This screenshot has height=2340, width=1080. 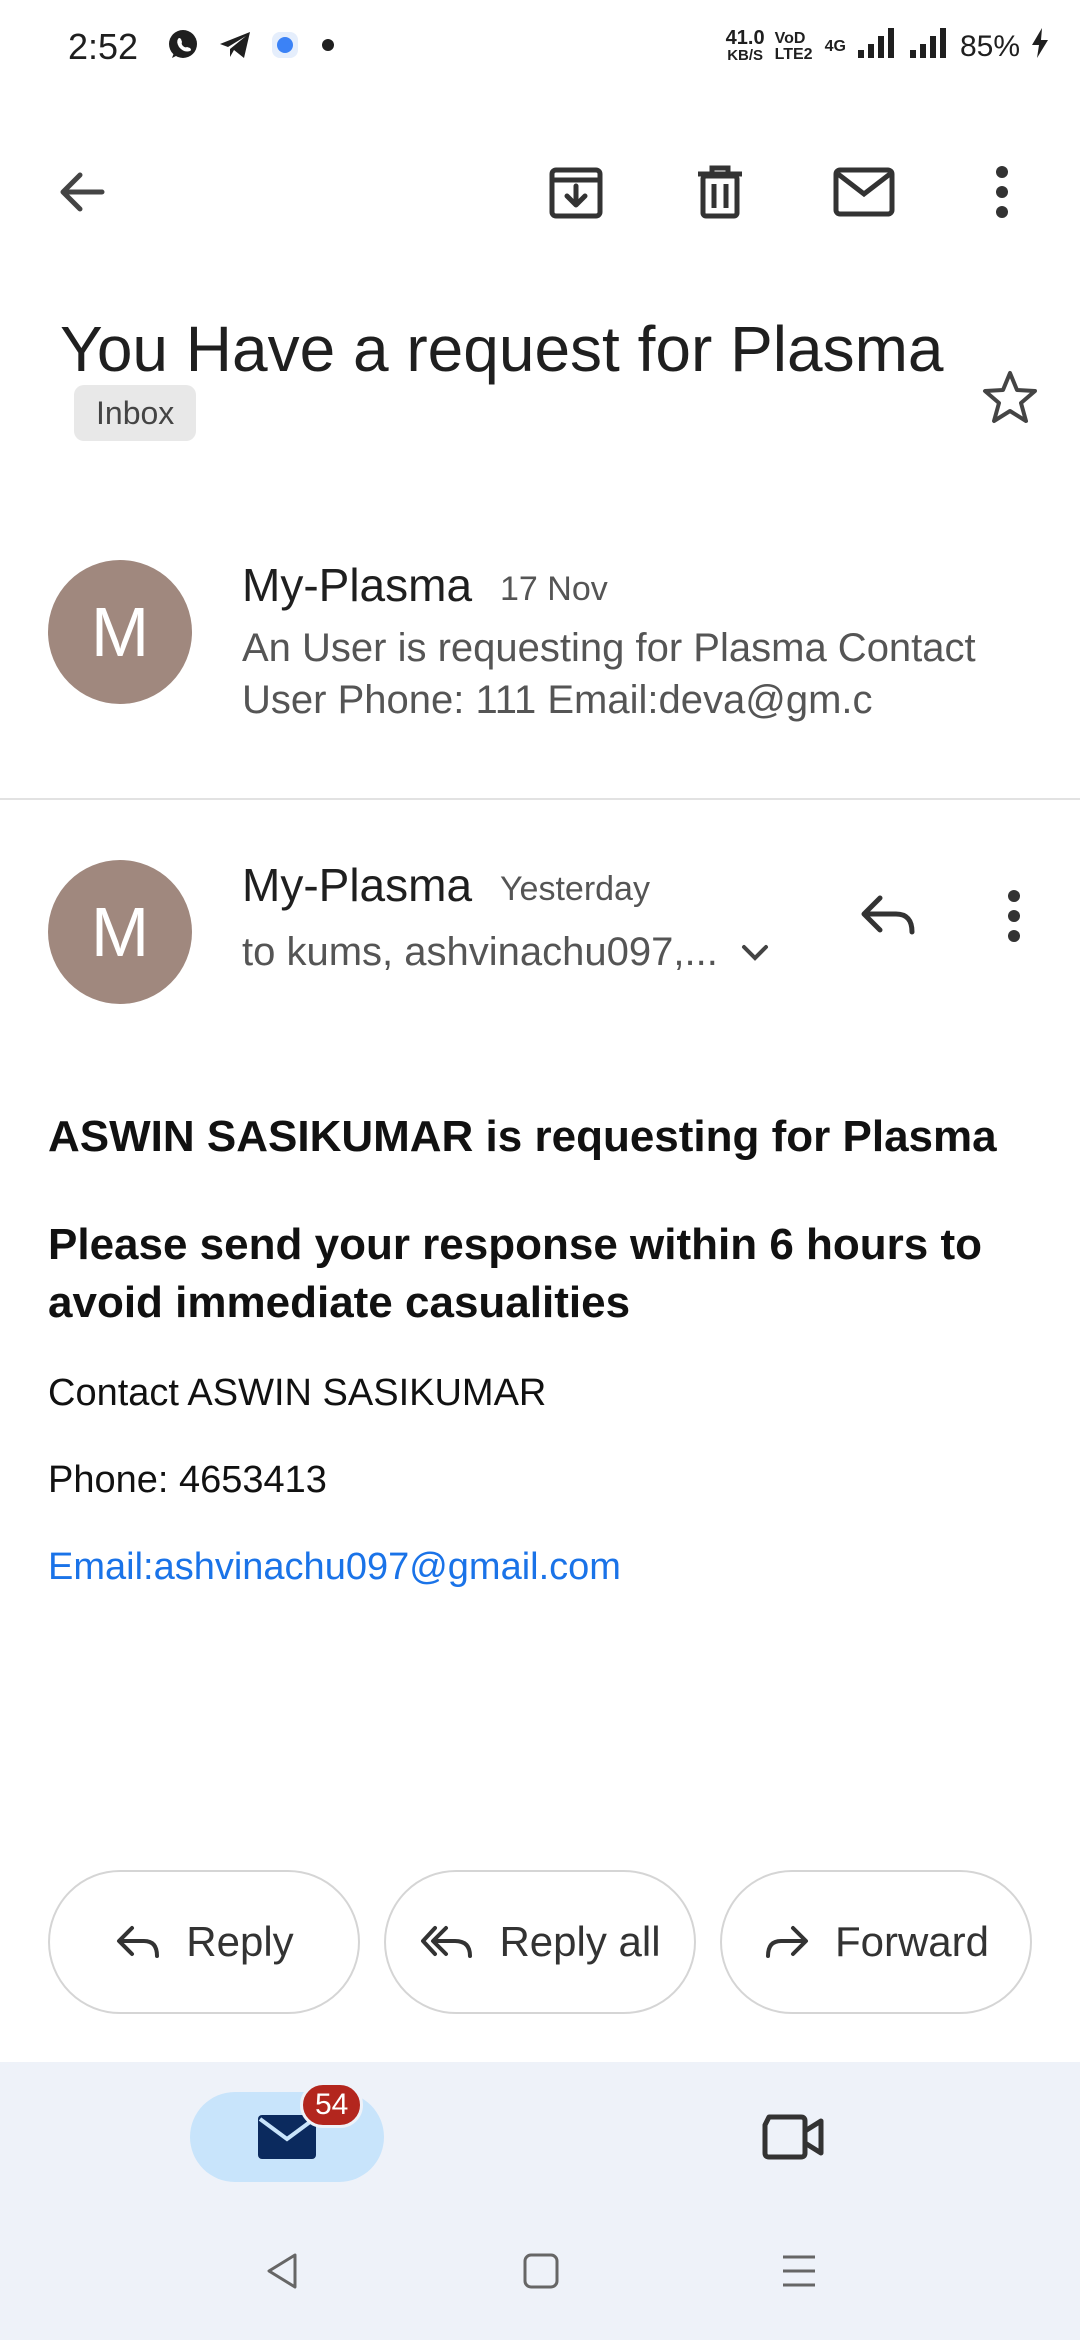 I want to click on chevron-down-icon, so click(x=754, y=952).